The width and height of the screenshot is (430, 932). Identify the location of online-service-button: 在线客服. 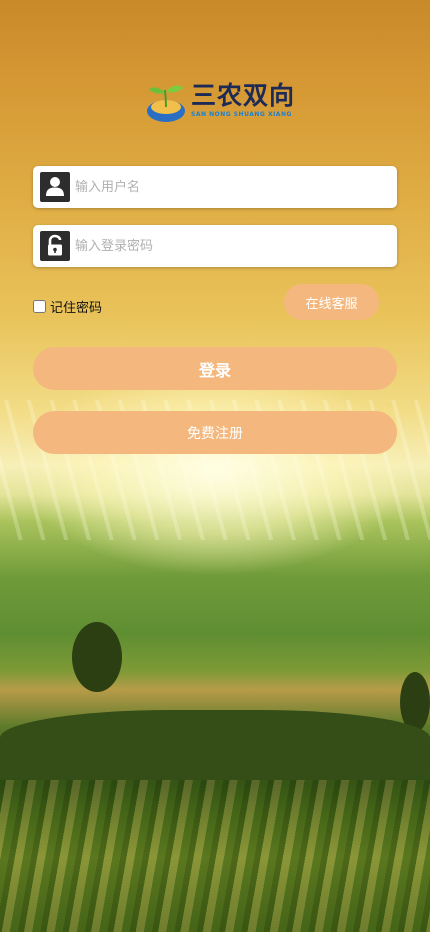
(331, 302).